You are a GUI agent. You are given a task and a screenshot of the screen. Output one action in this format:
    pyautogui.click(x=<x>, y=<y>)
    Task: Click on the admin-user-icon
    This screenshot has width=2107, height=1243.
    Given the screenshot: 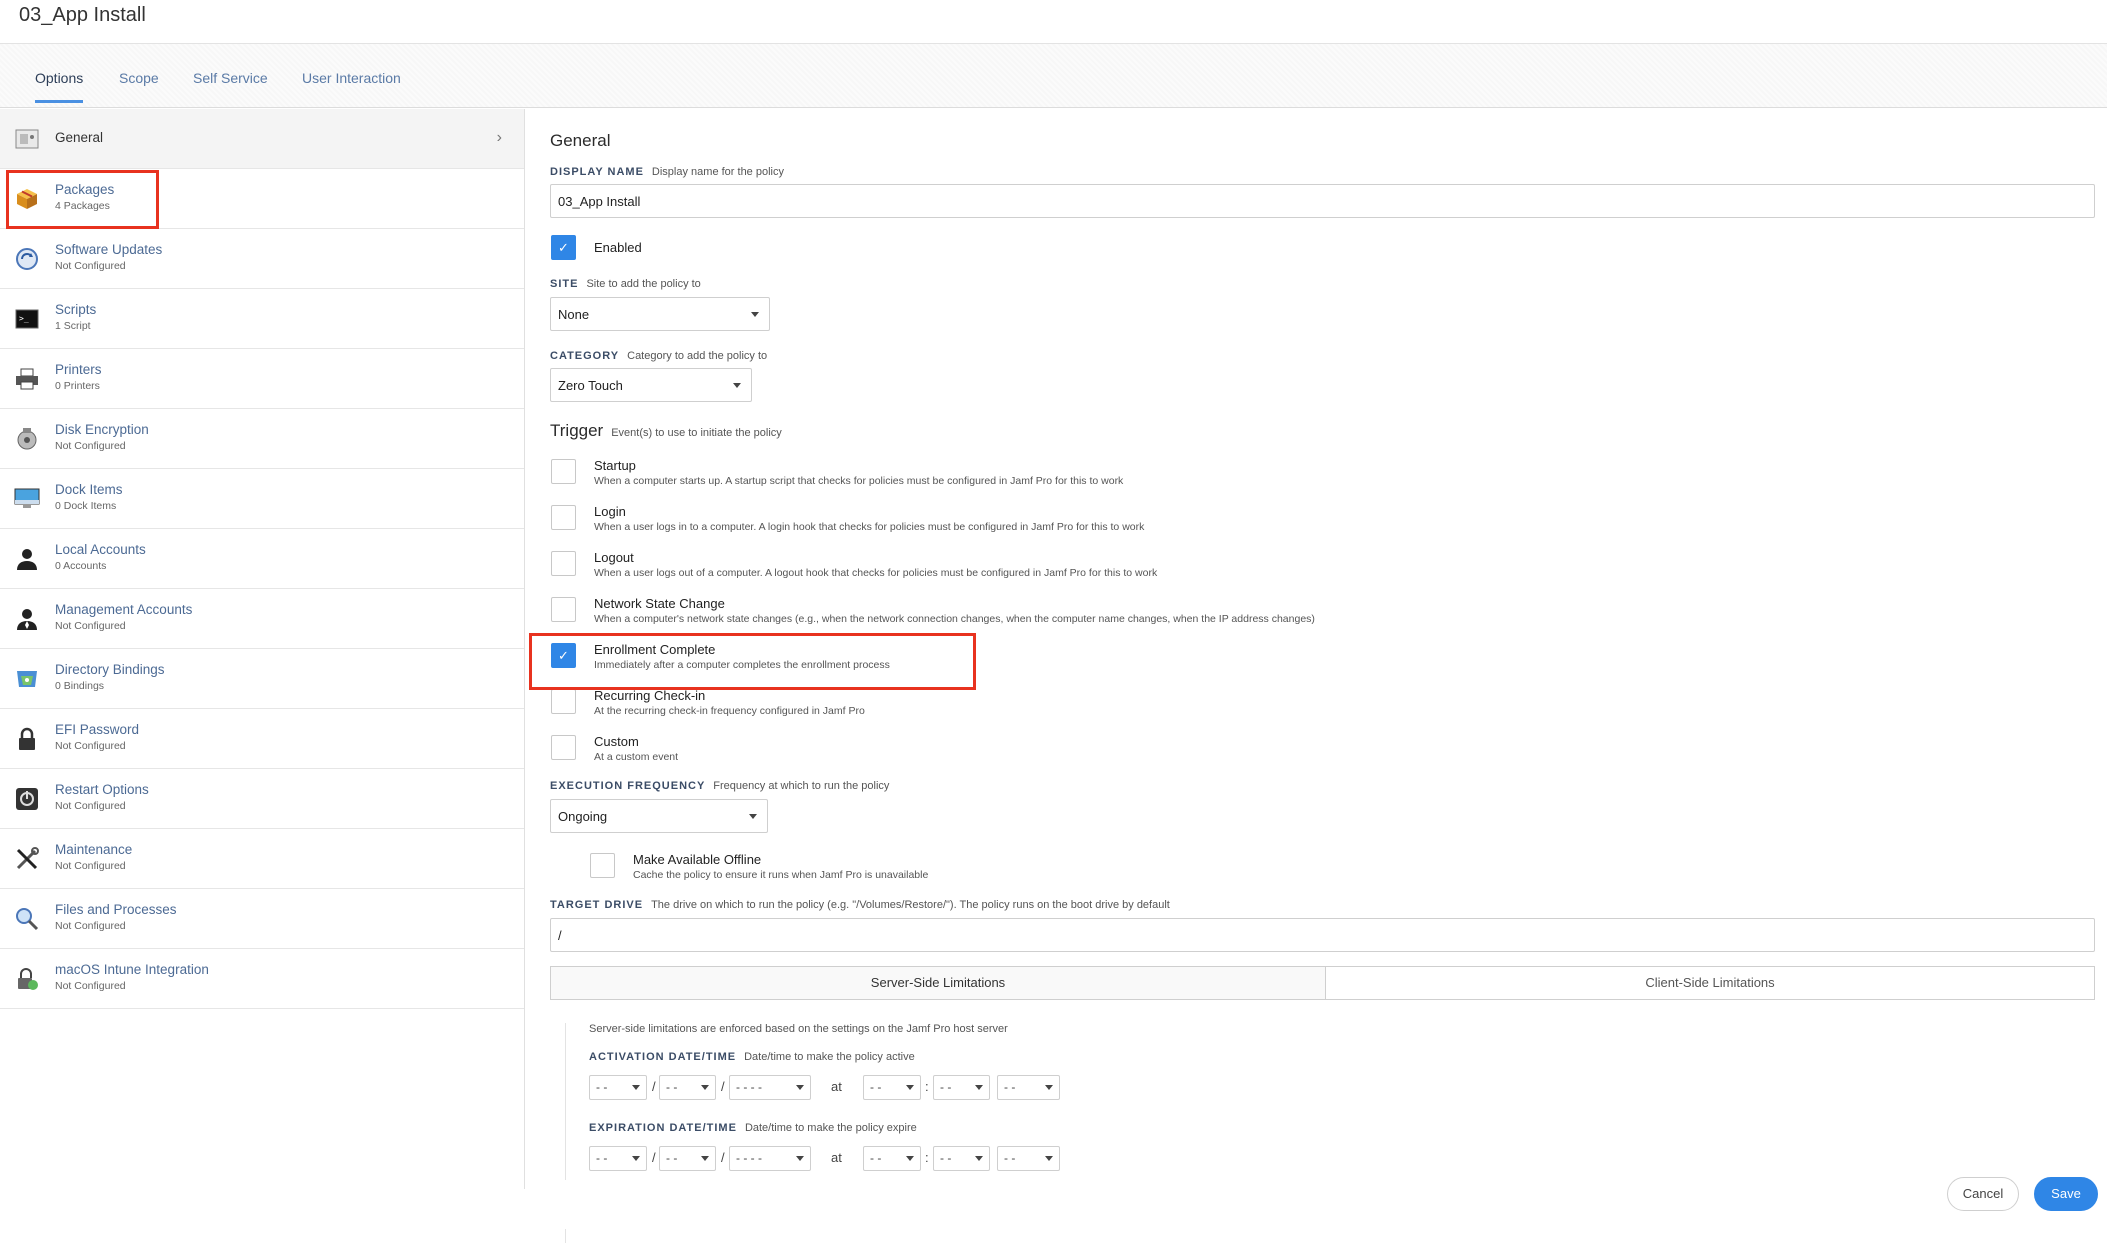 What is the action you would take?
    pyautogui.click(x=27, y=619)
    